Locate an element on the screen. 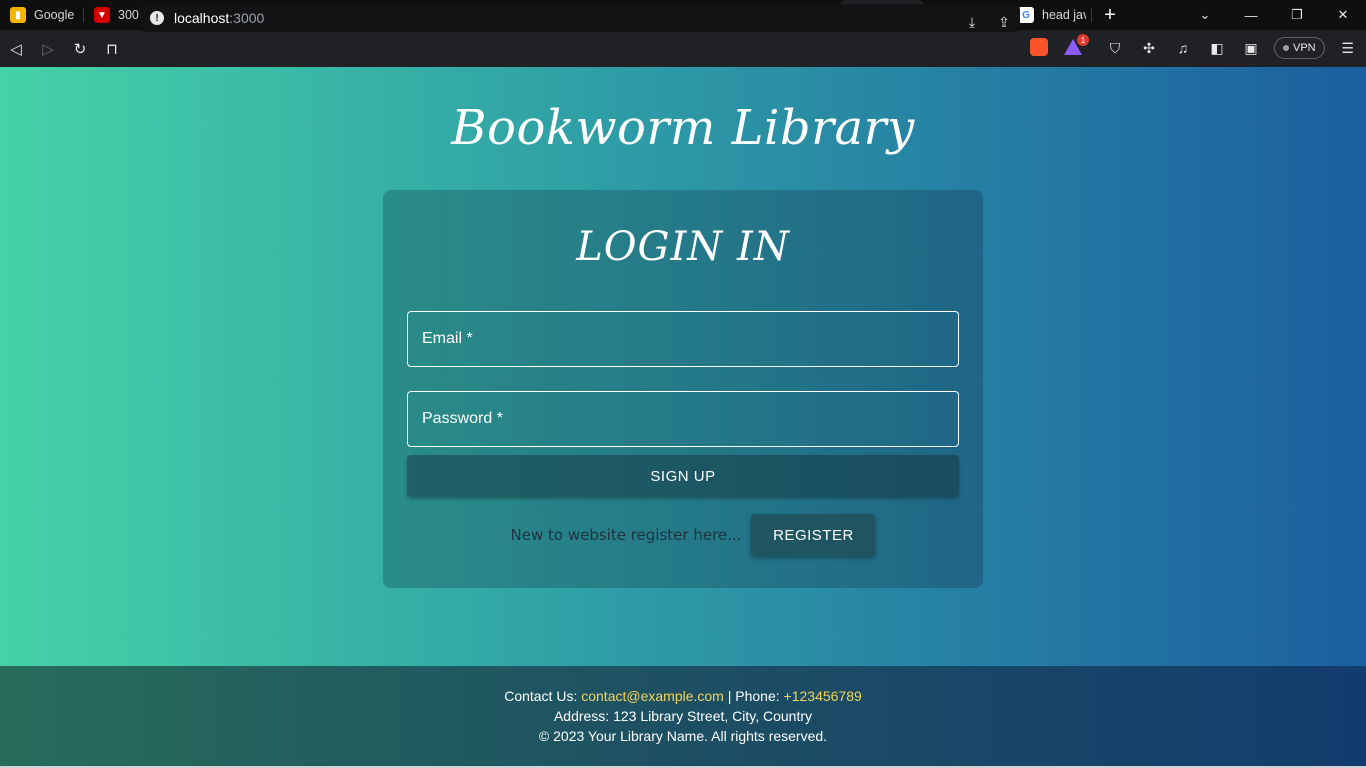 This screenshot has height=768, width=1366. address-bar: ! localhost:3000 ⤓ ⇪ is located at coordinates (580, 18).